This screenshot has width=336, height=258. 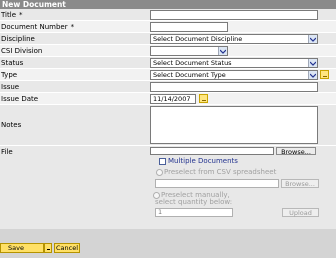 I want to click on title-input, so click(x=234, y=15).